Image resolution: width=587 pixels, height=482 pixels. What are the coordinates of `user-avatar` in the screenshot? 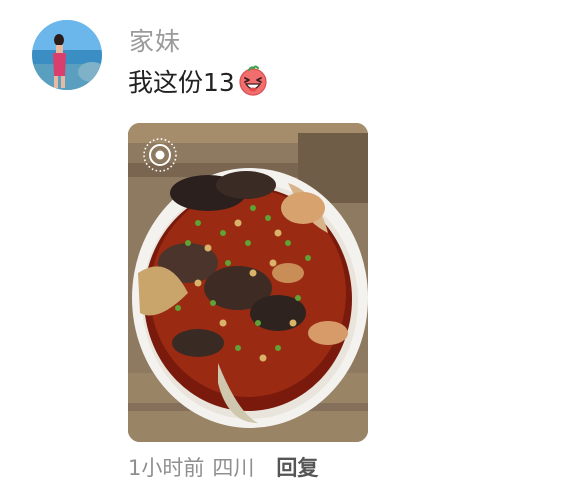 It's located at (67, 55).